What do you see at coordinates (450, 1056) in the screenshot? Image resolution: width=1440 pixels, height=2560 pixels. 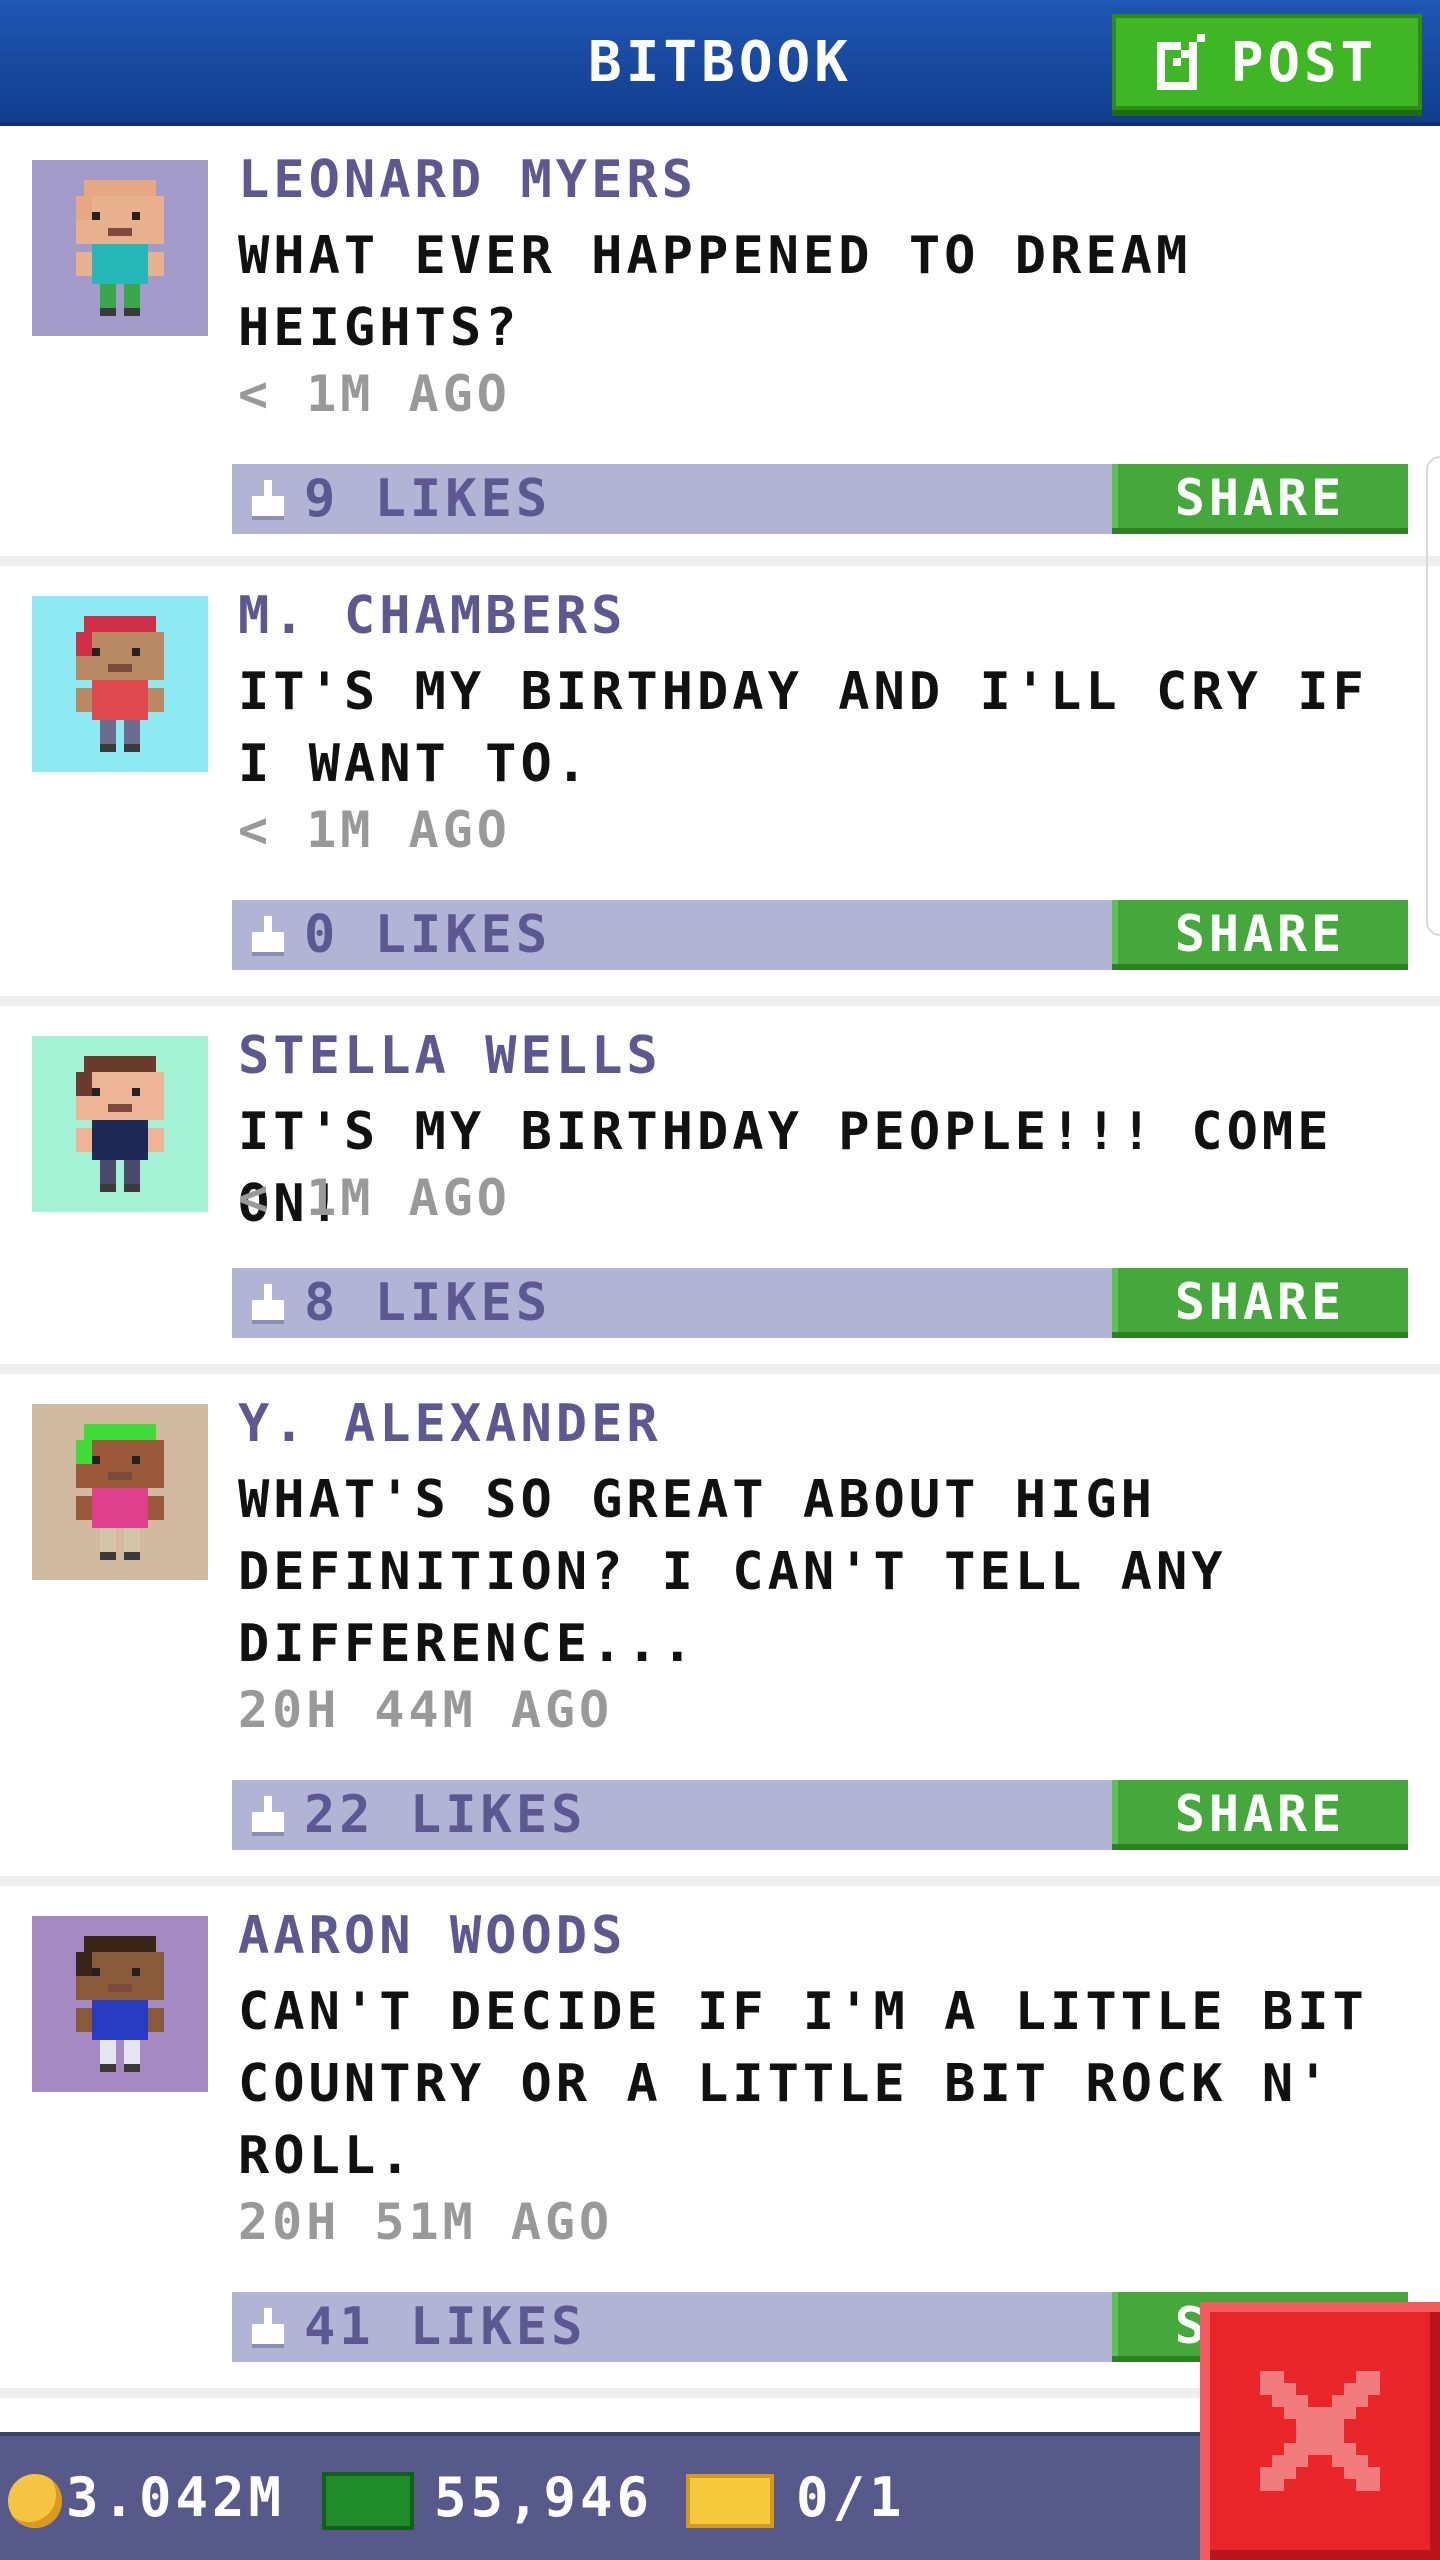 I see `post-author: STELLA WELLS` at bounding box center [450, 1056].